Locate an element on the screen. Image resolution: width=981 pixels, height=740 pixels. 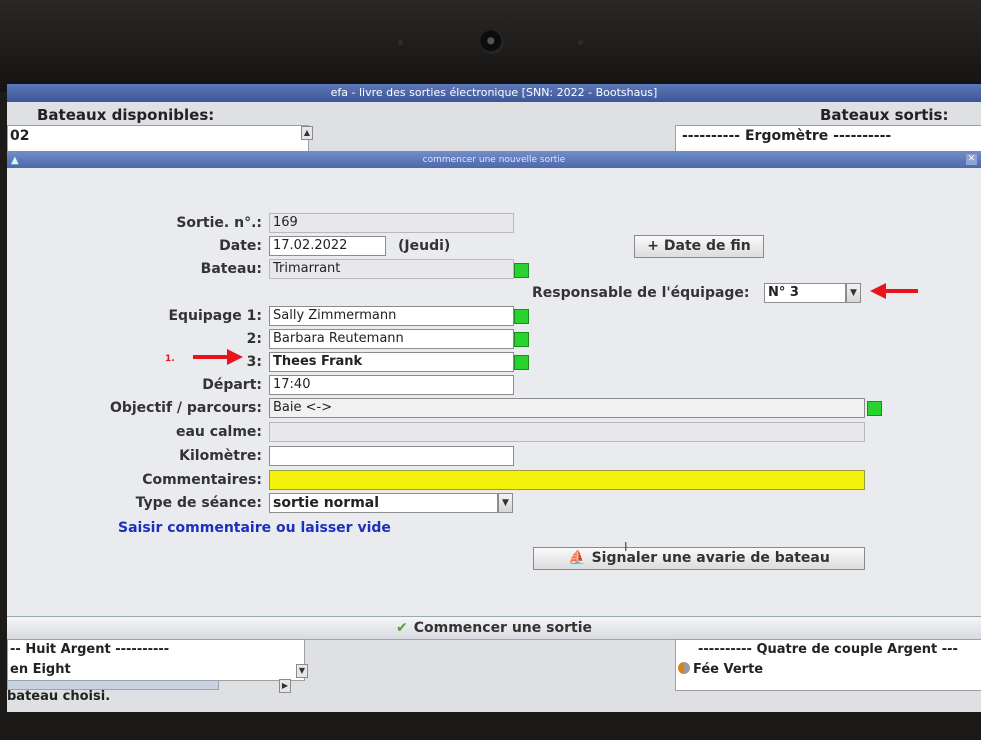
destination-field: Baie <-> is located at coordinates (567, 408).